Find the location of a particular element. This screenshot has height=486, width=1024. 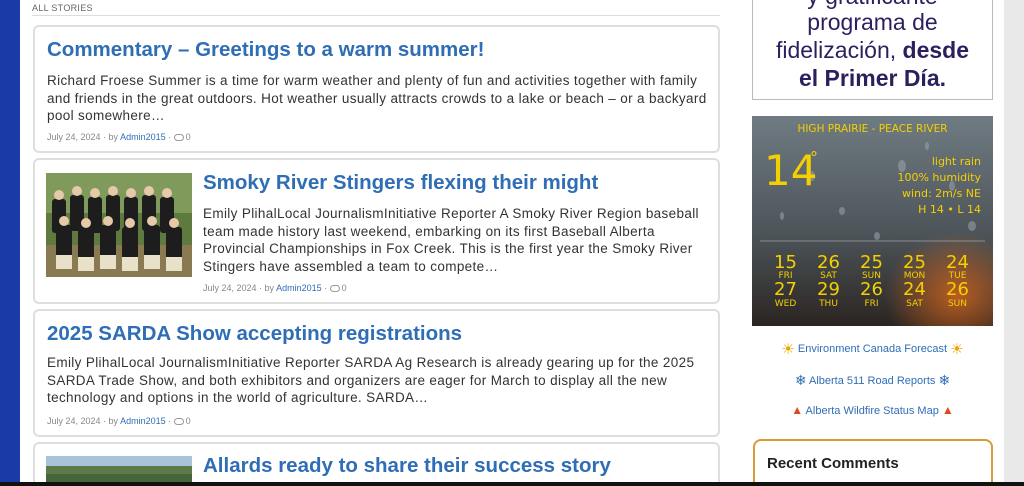

forecast-high: 15 is located at coordinates (785, 262).